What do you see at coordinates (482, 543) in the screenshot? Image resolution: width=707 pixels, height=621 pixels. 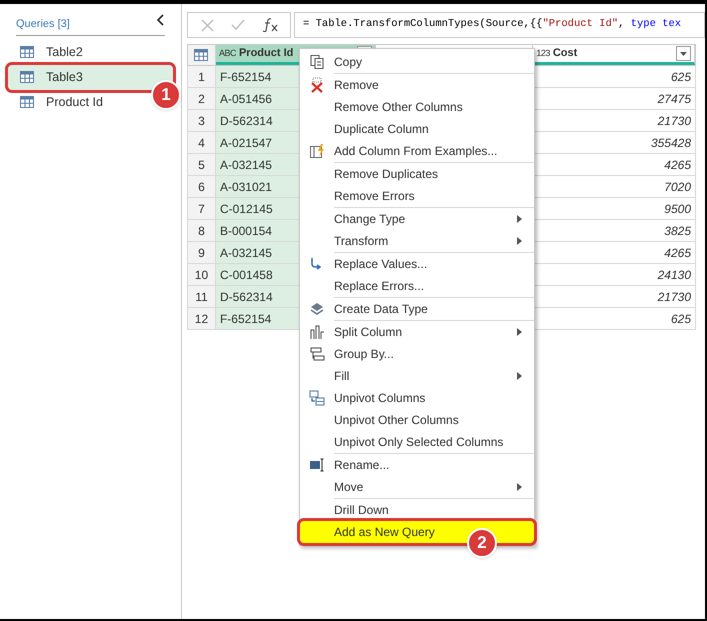 I see `callout-badge: 2` at bounding box center [482, 543].